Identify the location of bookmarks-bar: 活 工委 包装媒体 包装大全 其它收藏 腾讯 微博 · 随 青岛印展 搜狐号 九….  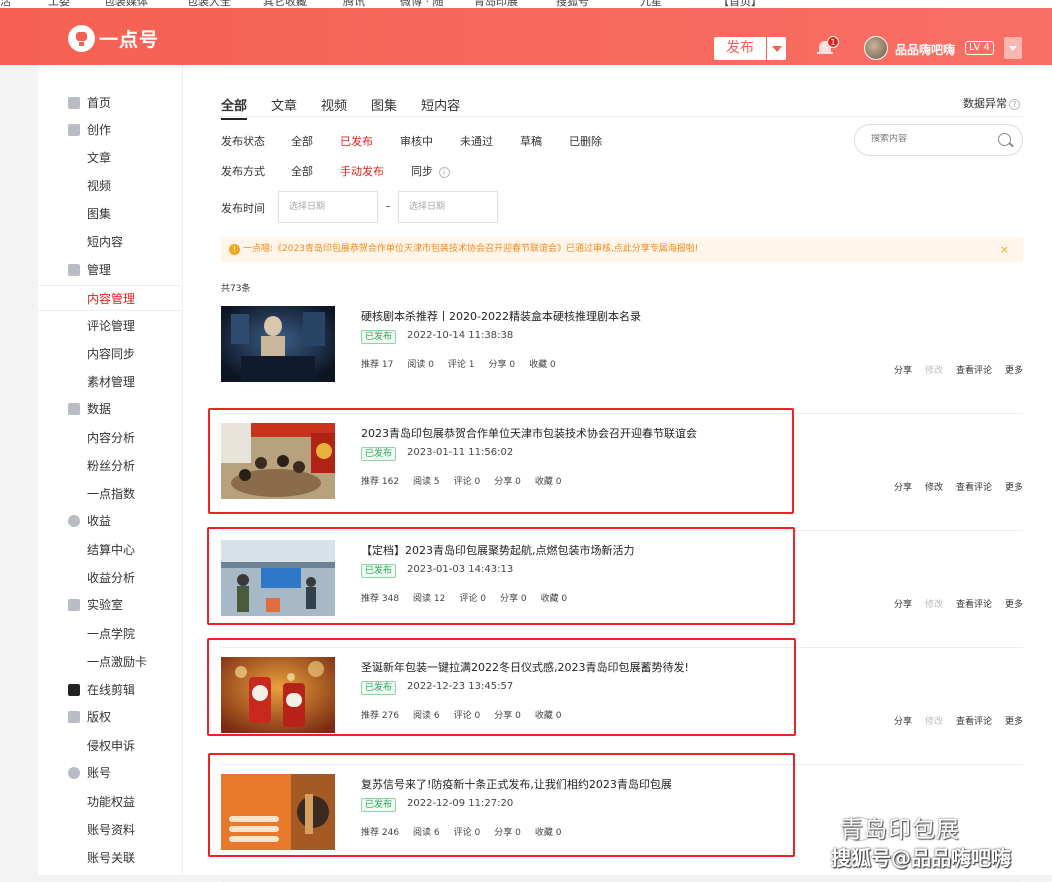
(526, 4).